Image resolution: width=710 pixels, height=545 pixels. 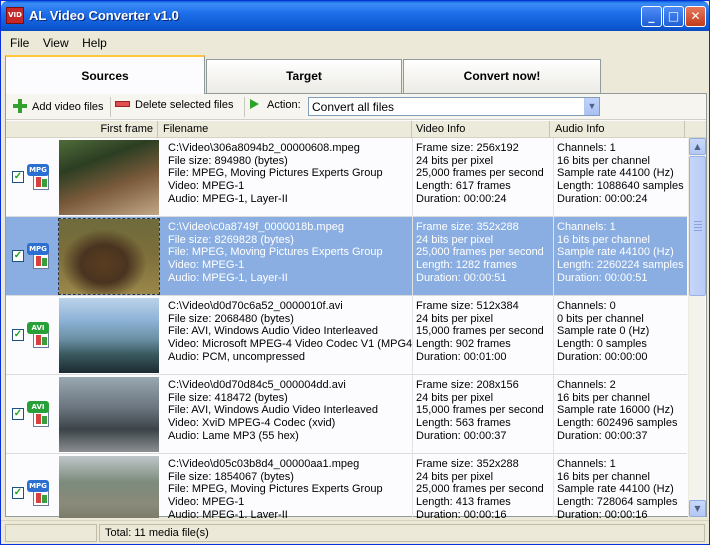 I want to click on play-icon, so click(x=254, y=104).